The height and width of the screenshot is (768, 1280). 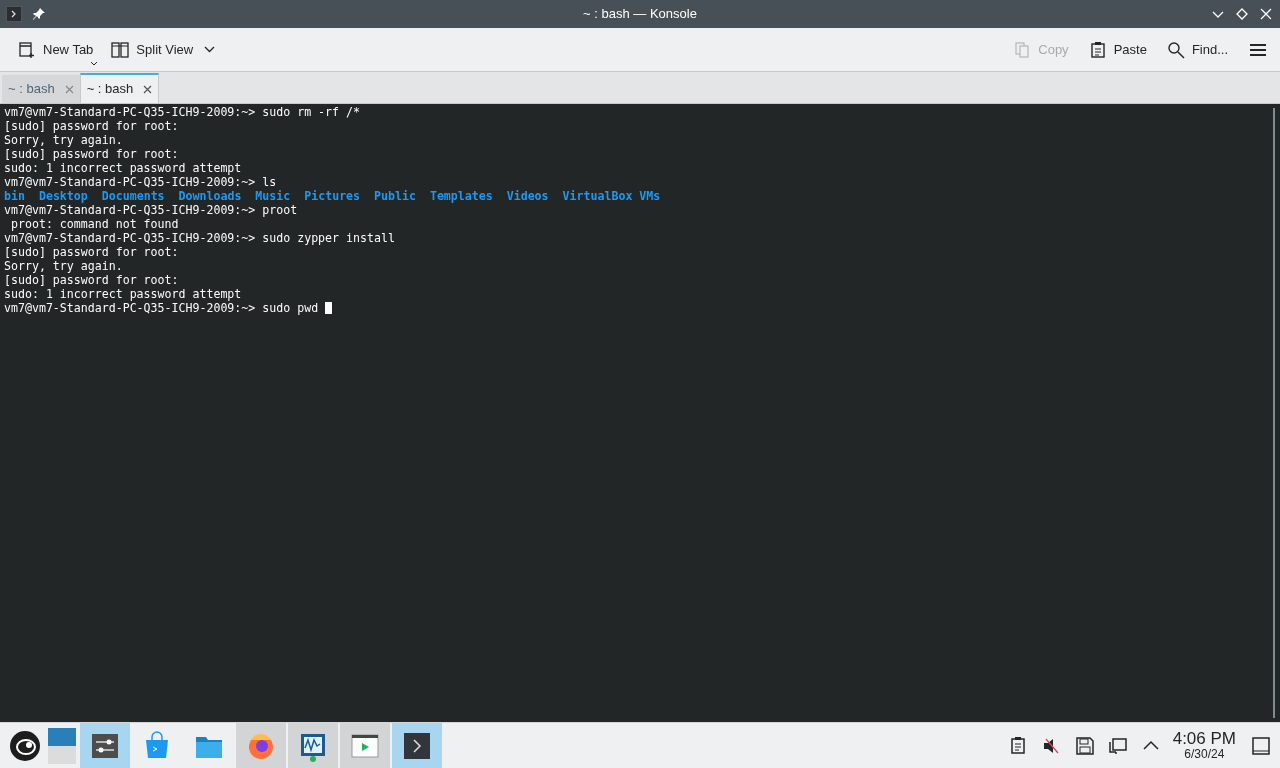 I want to click on copy-icon, so click(x=1022, y=49).